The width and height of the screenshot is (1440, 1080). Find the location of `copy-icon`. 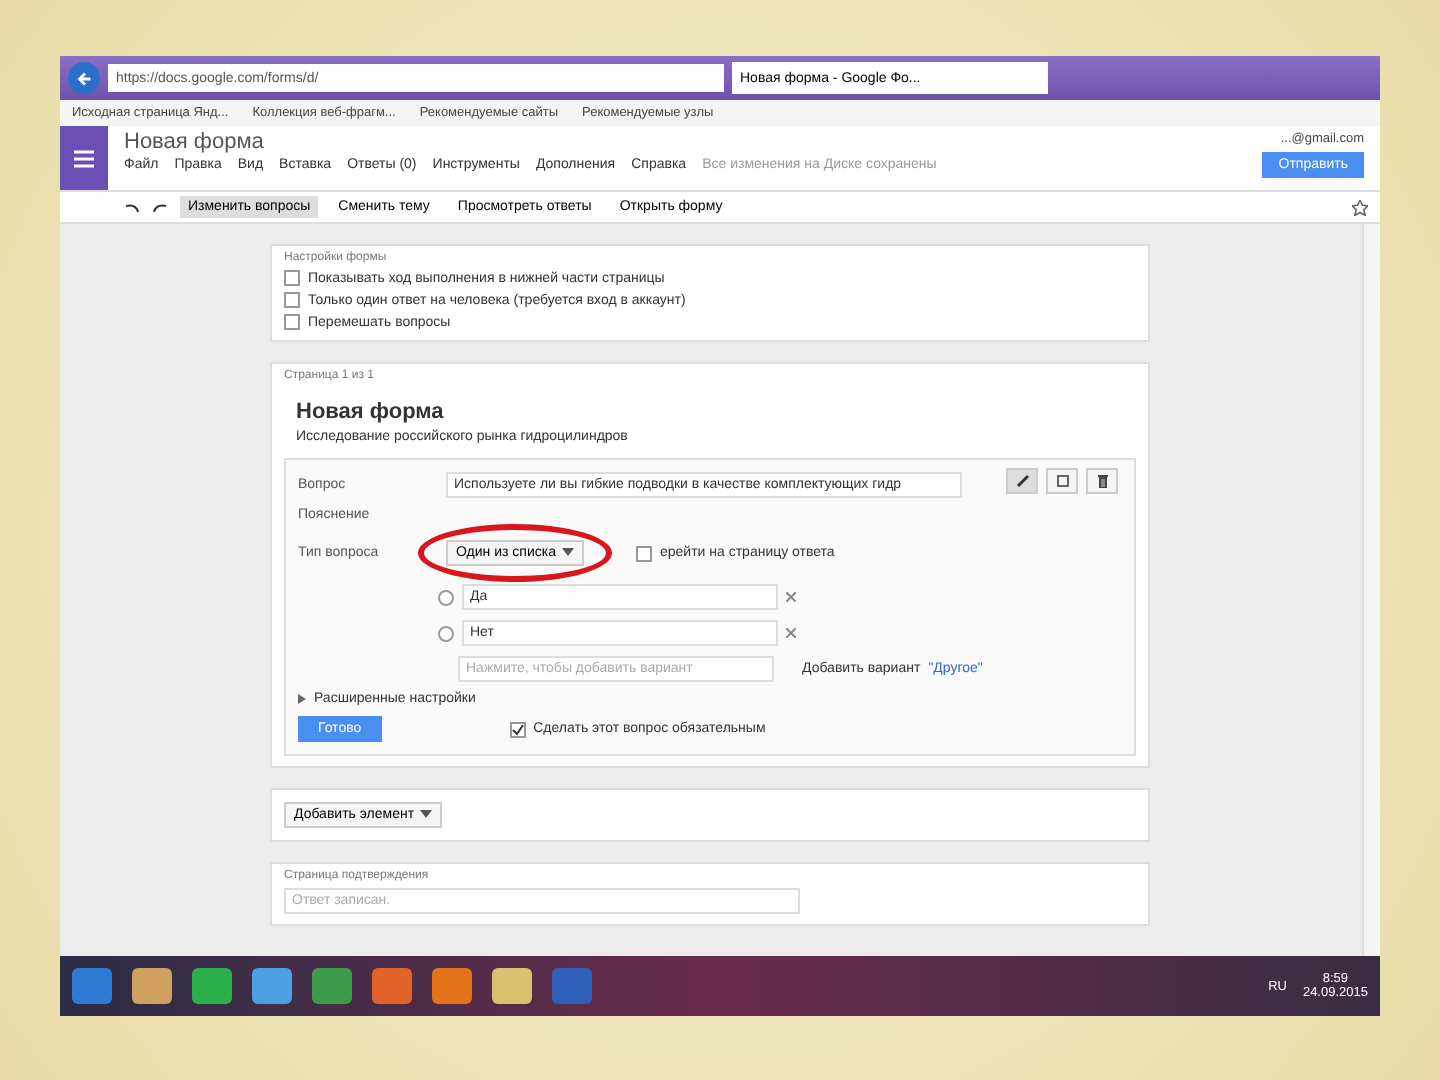

copy-icon is located at coordinates (1062, 481).